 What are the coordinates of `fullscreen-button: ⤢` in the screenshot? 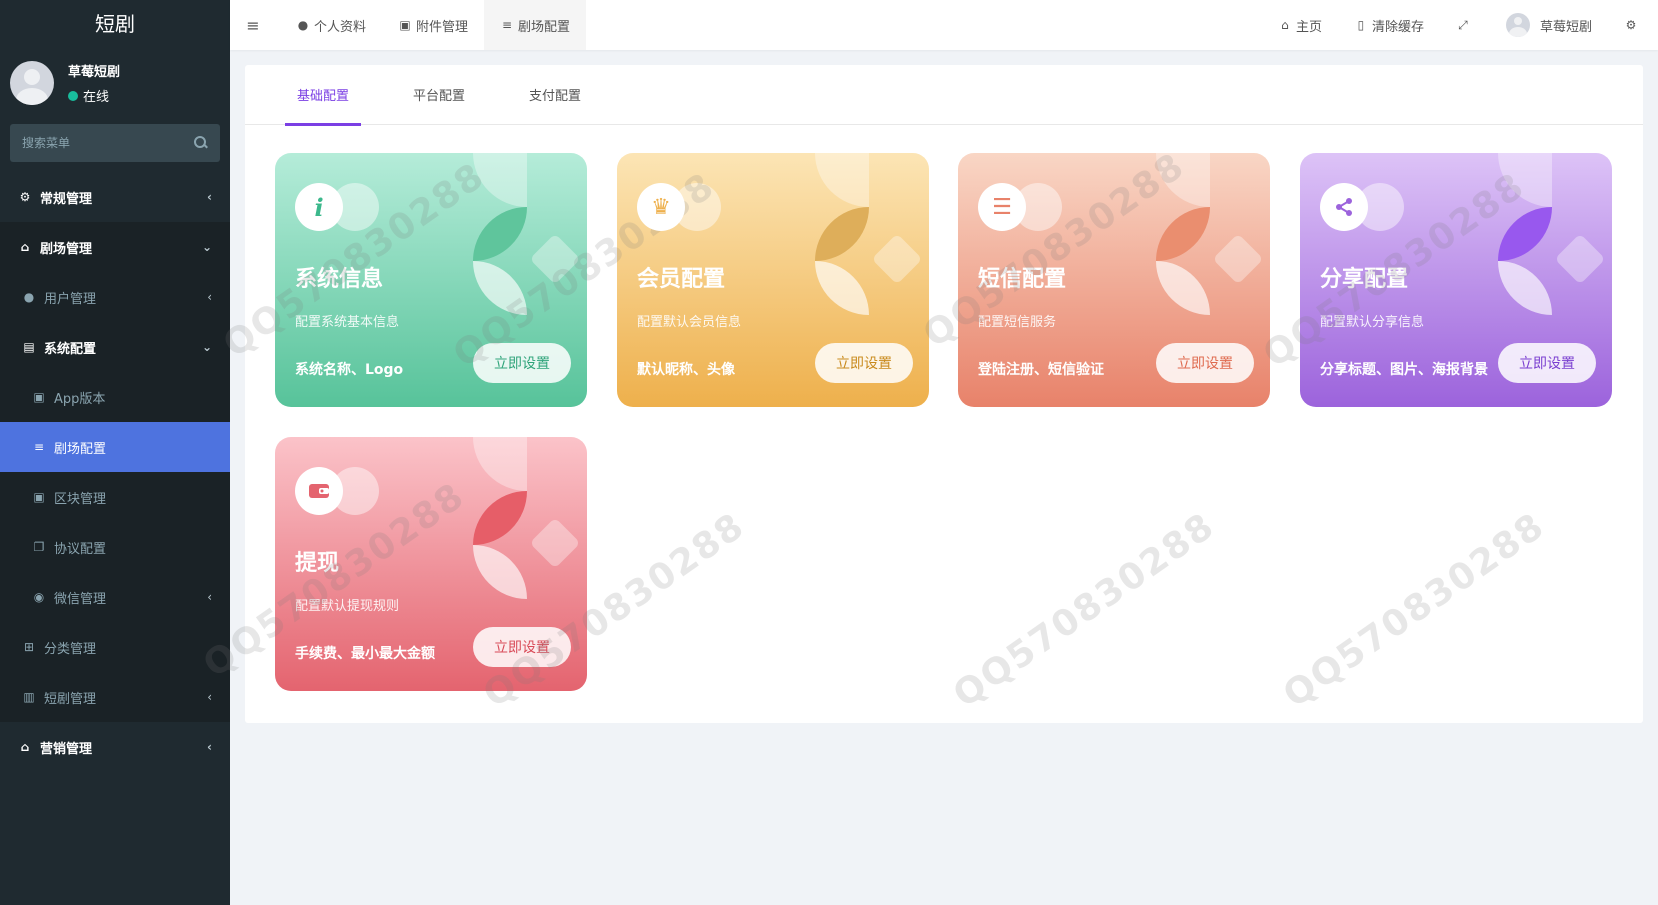 It's located at (1465, 25).